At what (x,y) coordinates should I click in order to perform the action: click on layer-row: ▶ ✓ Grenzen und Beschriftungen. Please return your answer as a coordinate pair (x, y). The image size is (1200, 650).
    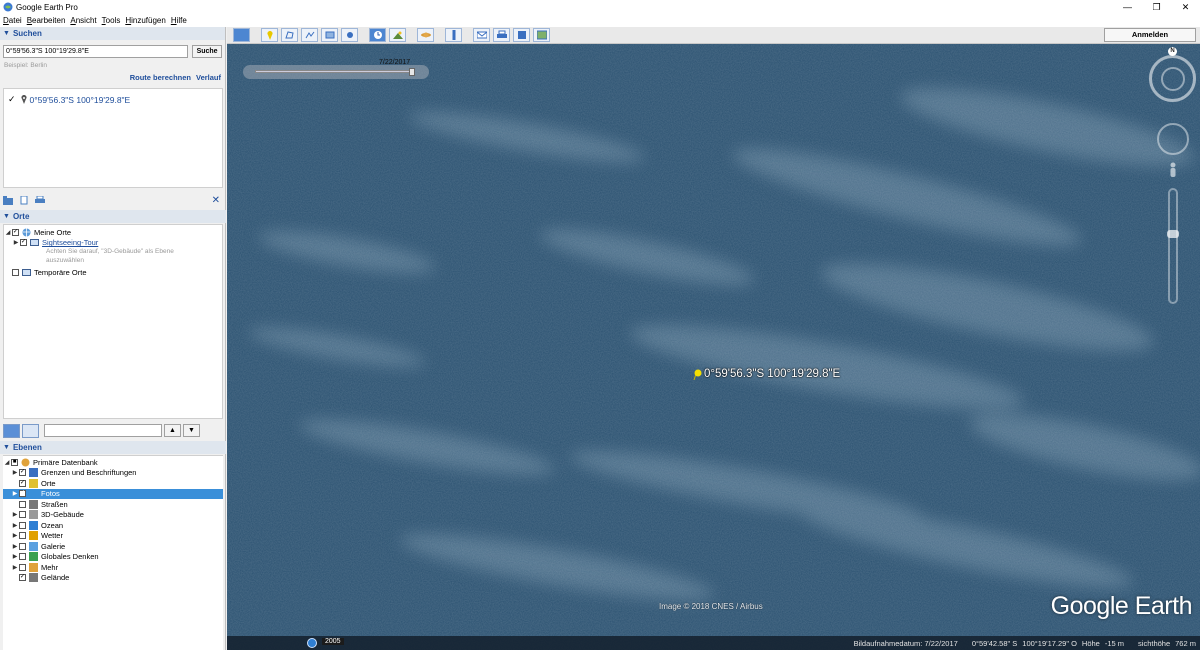
    Looking at the image, I should click on (113, 473).